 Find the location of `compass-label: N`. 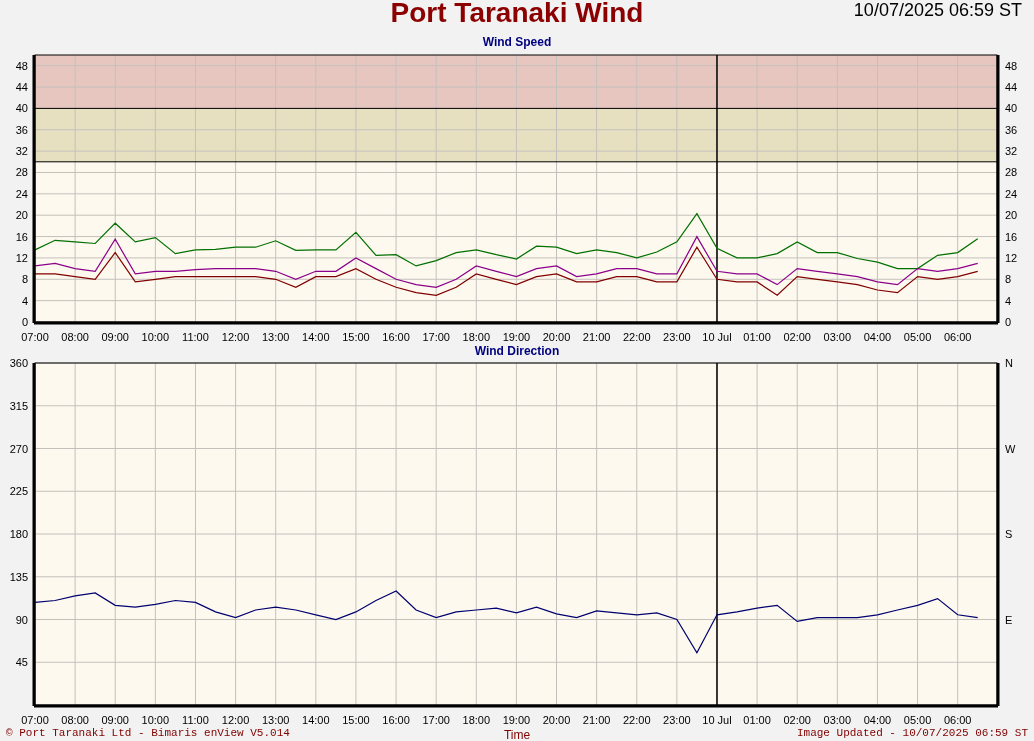

compass-label: N is located at coordinates (1009, 363).